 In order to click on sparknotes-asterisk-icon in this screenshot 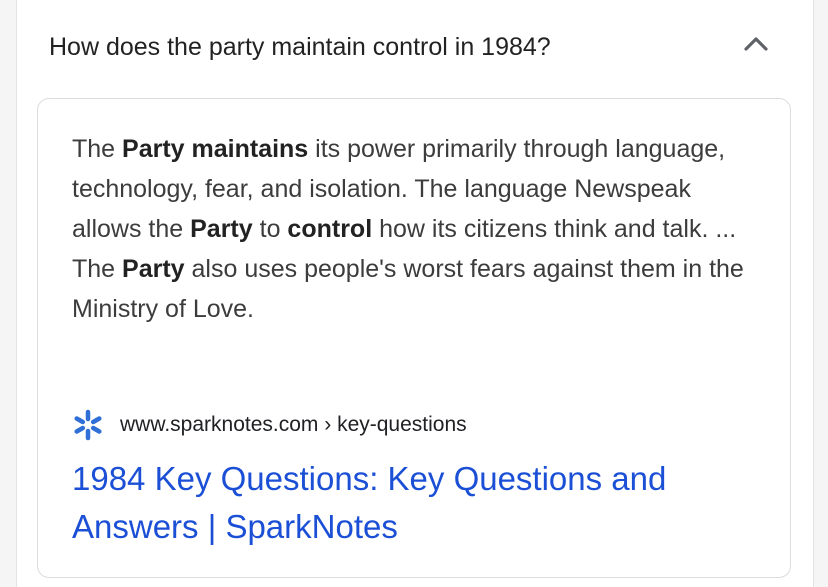, I will do `click(88, 425)`.